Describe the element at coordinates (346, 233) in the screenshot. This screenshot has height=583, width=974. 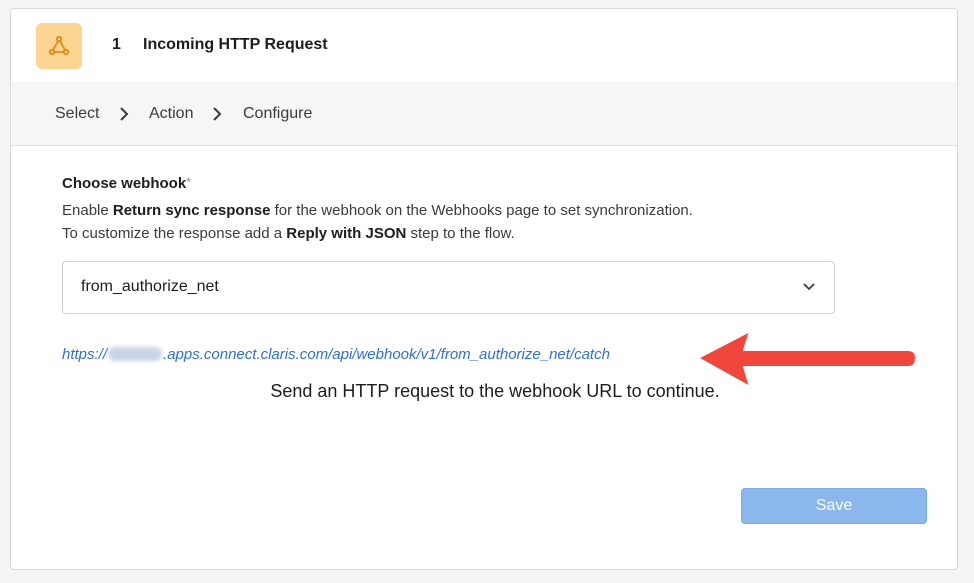
I see `help-text-bold: Reply with JSON` at that location.